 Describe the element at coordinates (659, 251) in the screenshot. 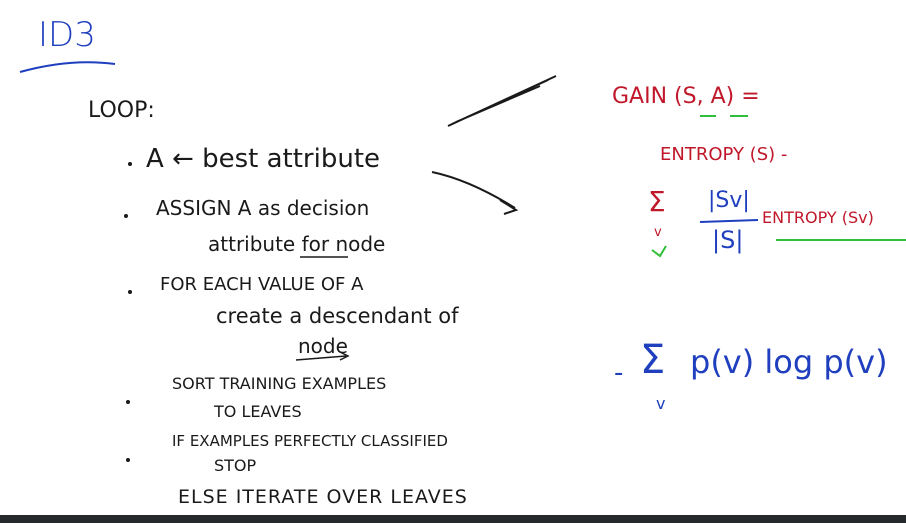

I see `sigma-v-check` at that location.